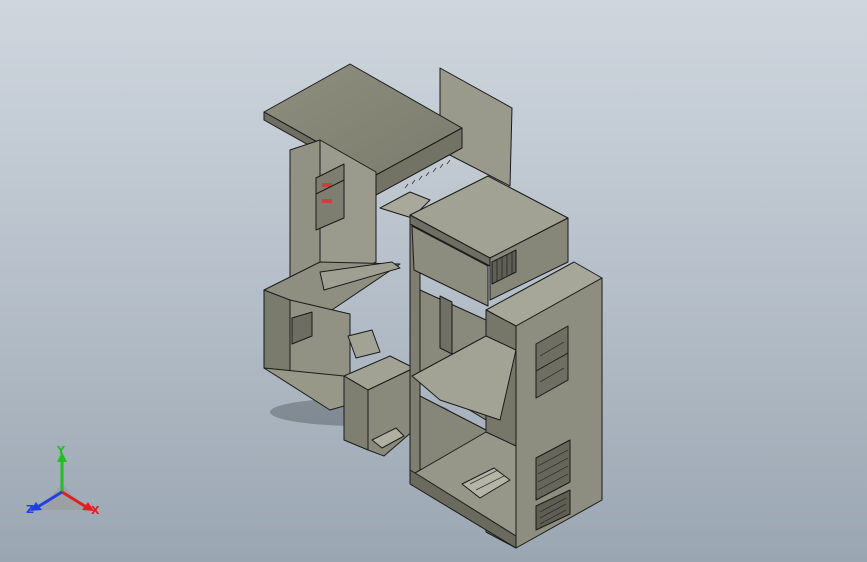 This screenshot has width=867, height=562. Describe the element at coordinates (95, 510) in the screenshot. I see `x-axis-label: X` at that location.